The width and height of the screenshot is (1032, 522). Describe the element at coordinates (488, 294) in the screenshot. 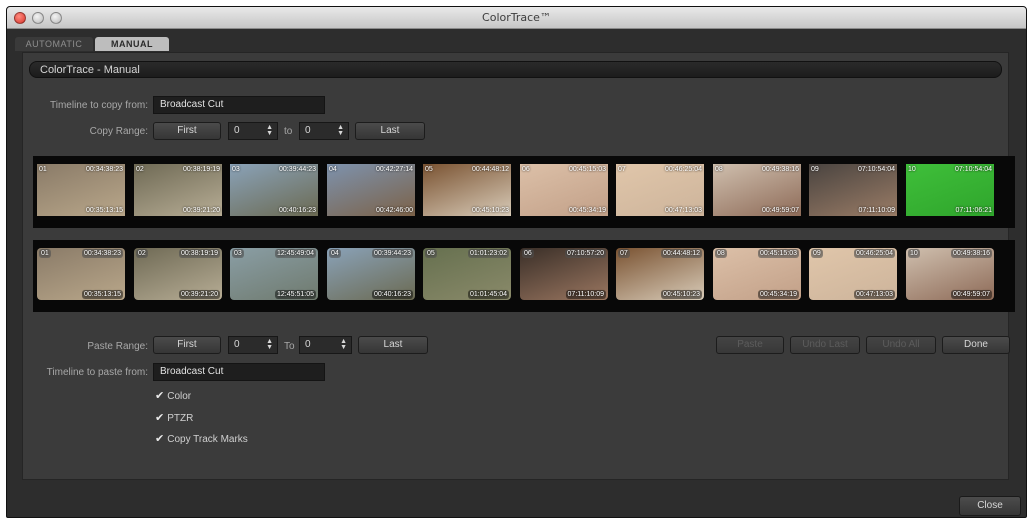

I see `clip-timecode-out: 01:01:45:04` at that location.